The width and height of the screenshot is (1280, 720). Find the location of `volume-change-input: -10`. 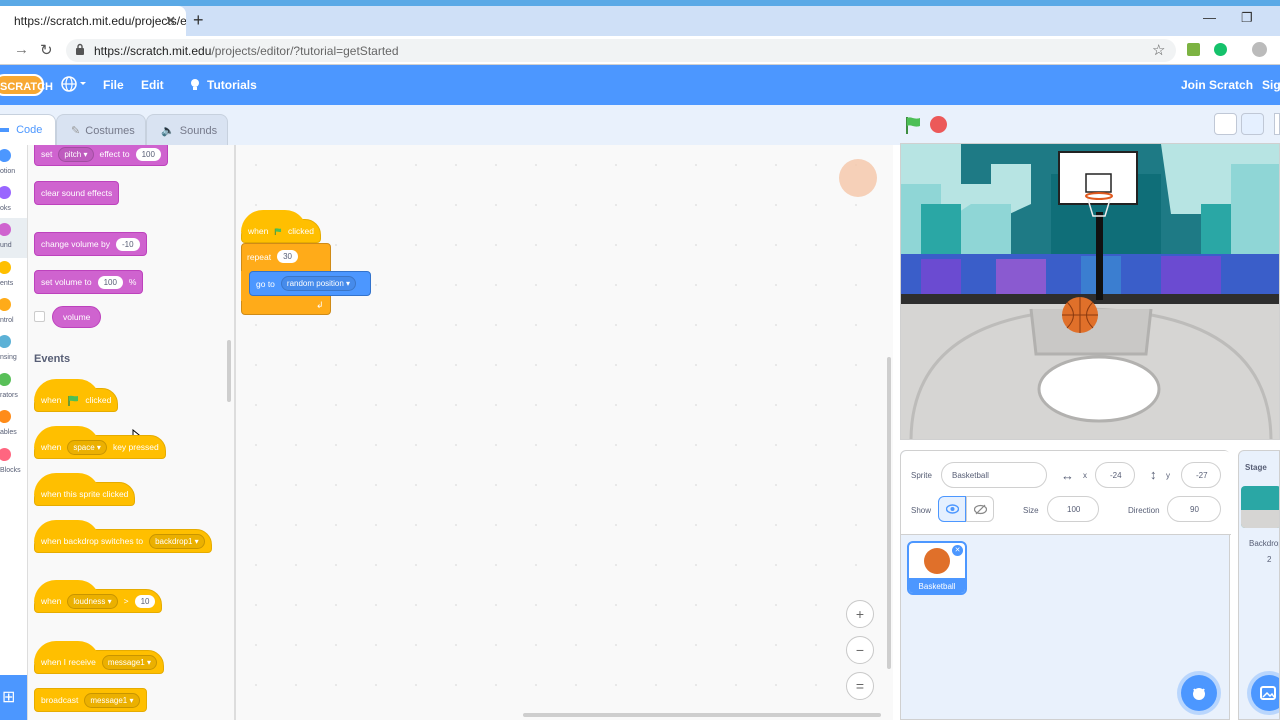

volume-change-input: -10 is located at coordinates (128, 244).